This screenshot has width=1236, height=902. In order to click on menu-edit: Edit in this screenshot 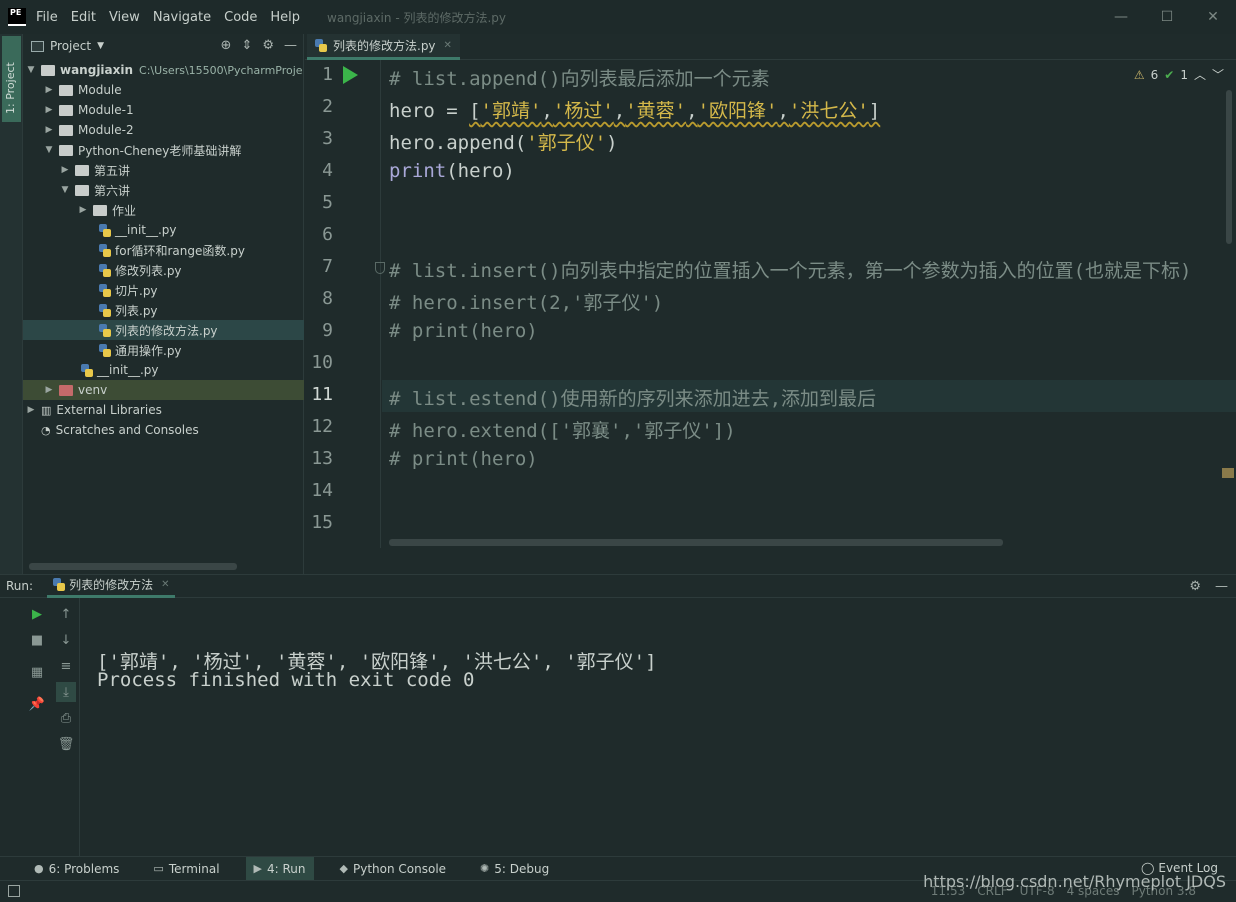, I will do `click(83, 17)`.